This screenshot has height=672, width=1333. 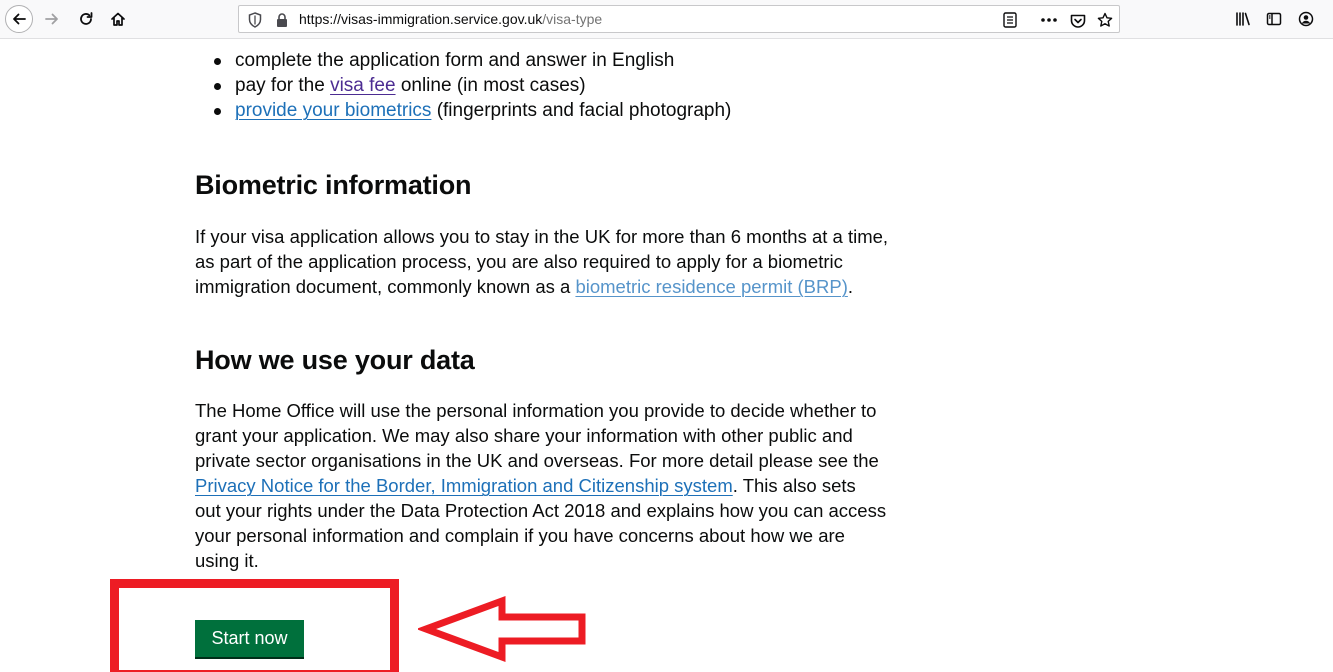 What do you see at coordinates (850, 286) in the screenshot?
I see `paragraph-text: .` at bounding box center [850, 286].